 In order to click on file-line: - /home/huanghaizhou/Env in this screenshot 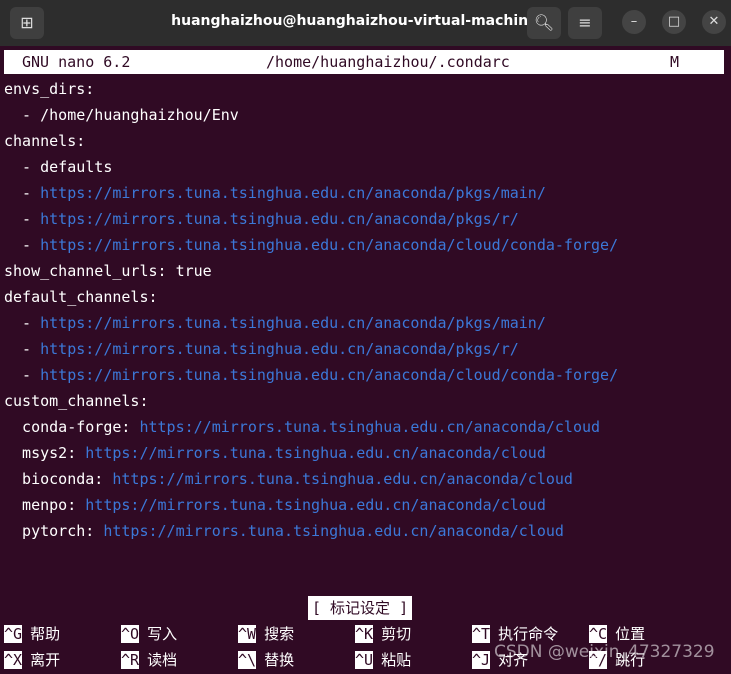, I will do `click(121, 115)`.